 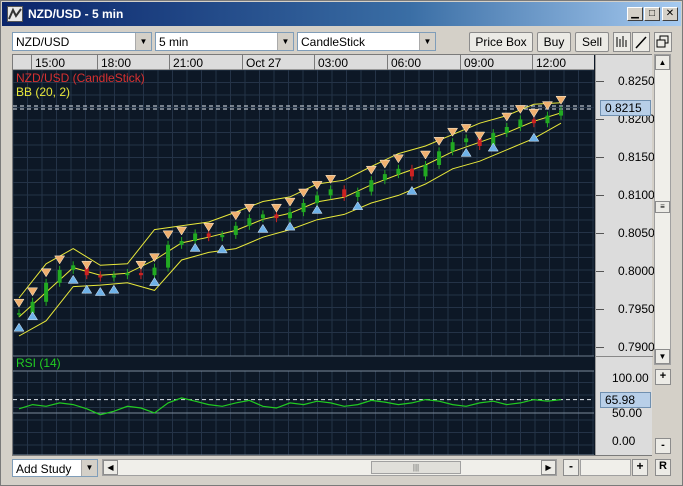 I want to click on axis-pane-separator, so click(x=624, y=356).